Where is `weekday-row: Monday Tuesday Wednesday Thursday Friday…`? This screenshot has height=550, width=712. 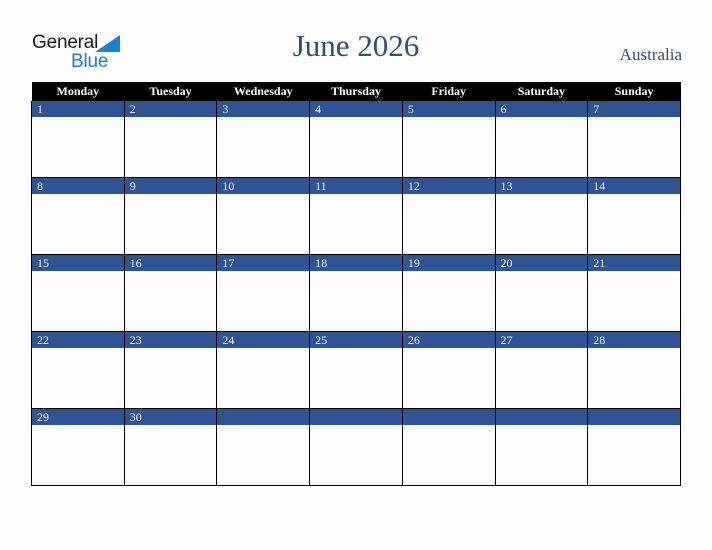 weekday-row: Monday Tuesday Wednesday Thursday Friday… is located at coordinates (356, 91).